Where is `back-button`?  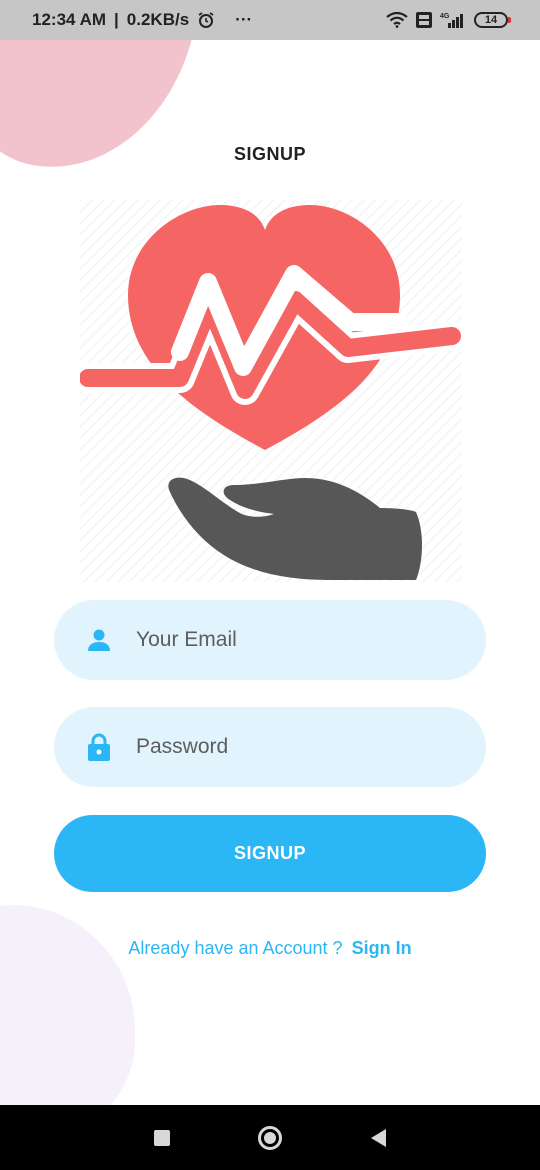
back-button is located at coordinates (378, 1137).